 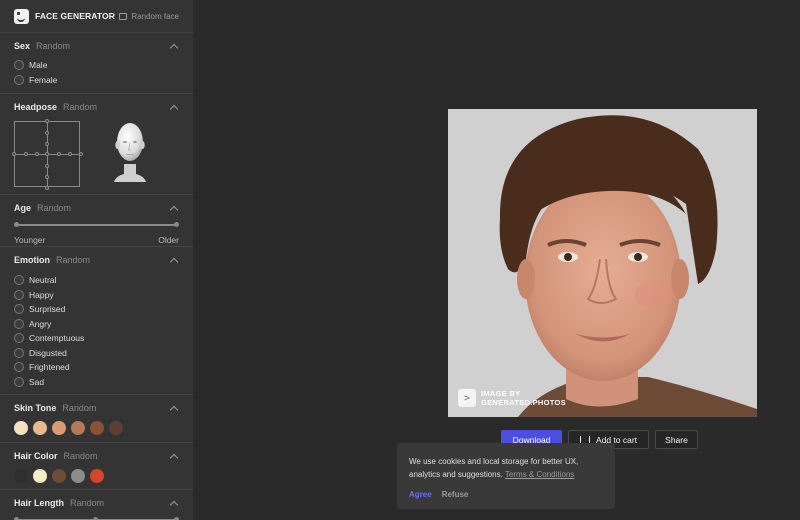 What do you see at coordinates (96, 367) in the screenshot?
I see `emotion-option-frightened: Frightened` at bounding box center [96, 367].